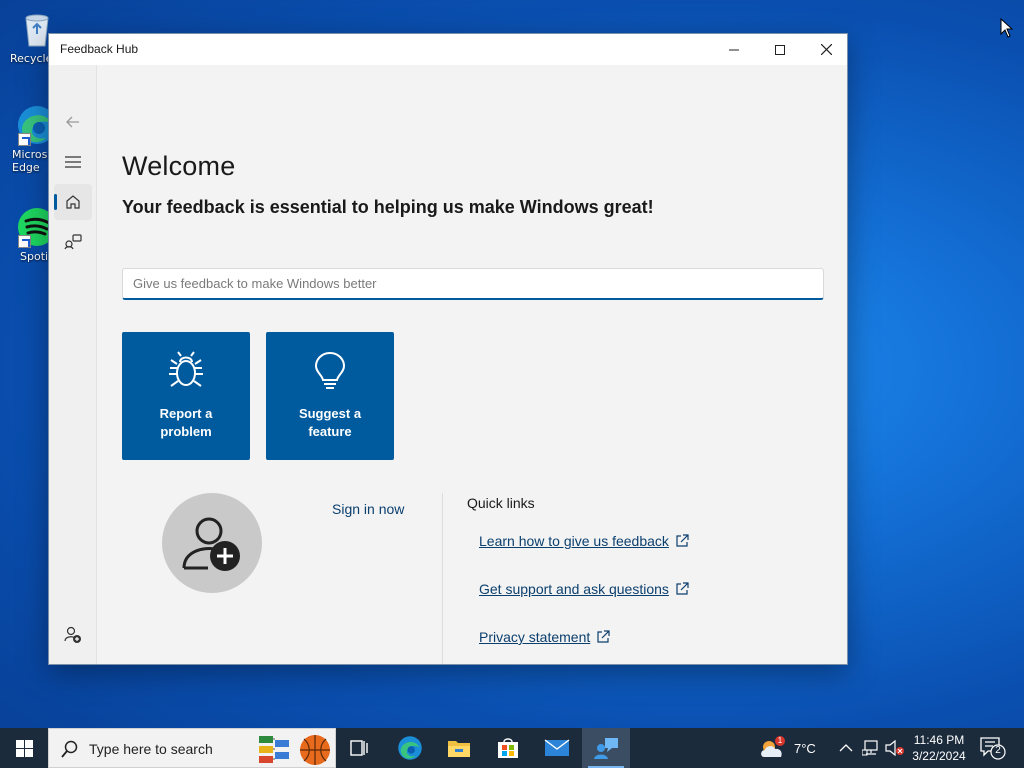  I want to click on start-button, so click(24, 748).